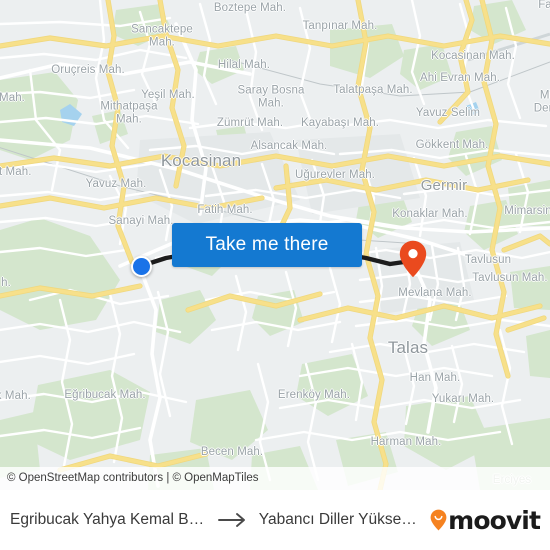 The width and height of the screenshot is (550, 550). I want to click on moovit-logo: moovit, so click(485, 520).